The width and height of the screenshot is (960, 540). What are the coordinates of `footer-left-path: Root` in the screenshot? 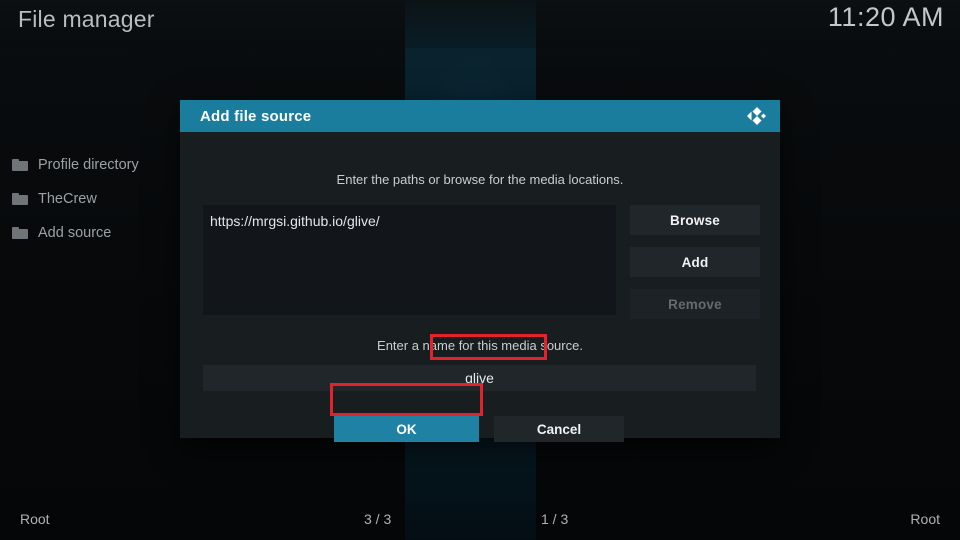 It's located at (35, 519).